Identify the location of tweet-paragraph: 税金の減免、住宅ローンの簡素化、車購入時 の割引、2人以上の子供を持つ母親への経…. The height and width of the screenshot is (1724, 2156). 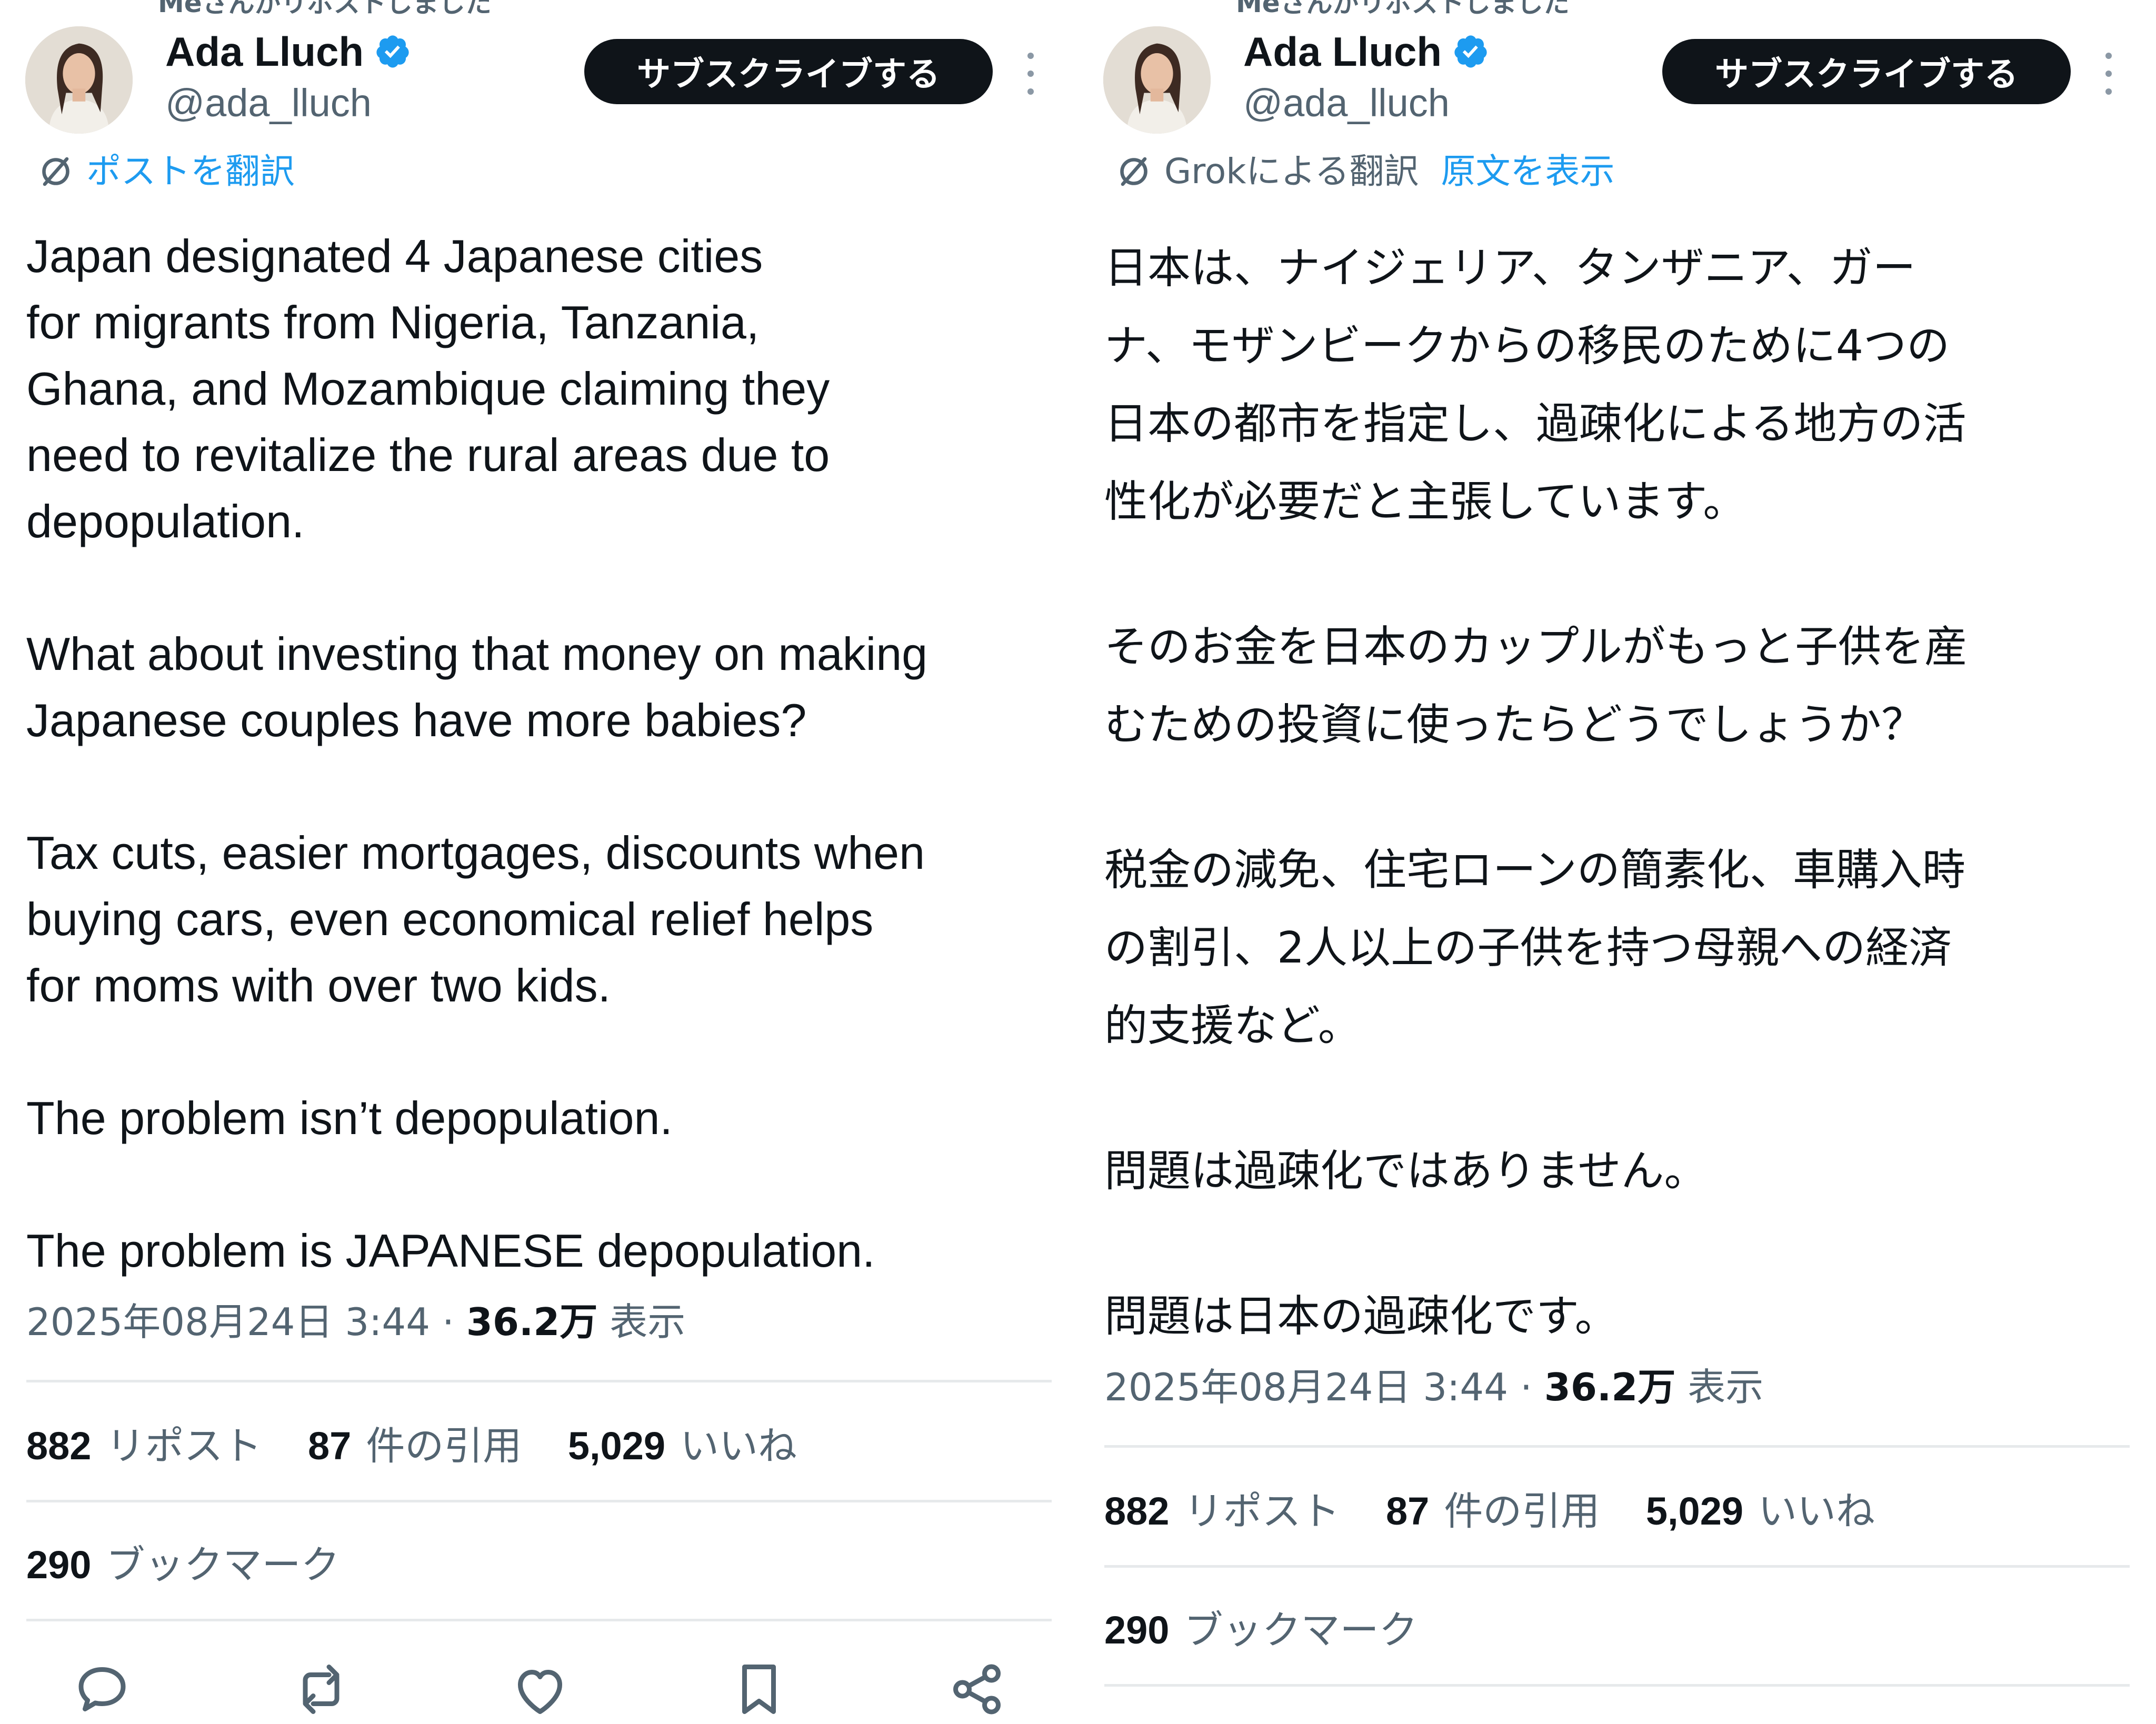
(1534, 948).